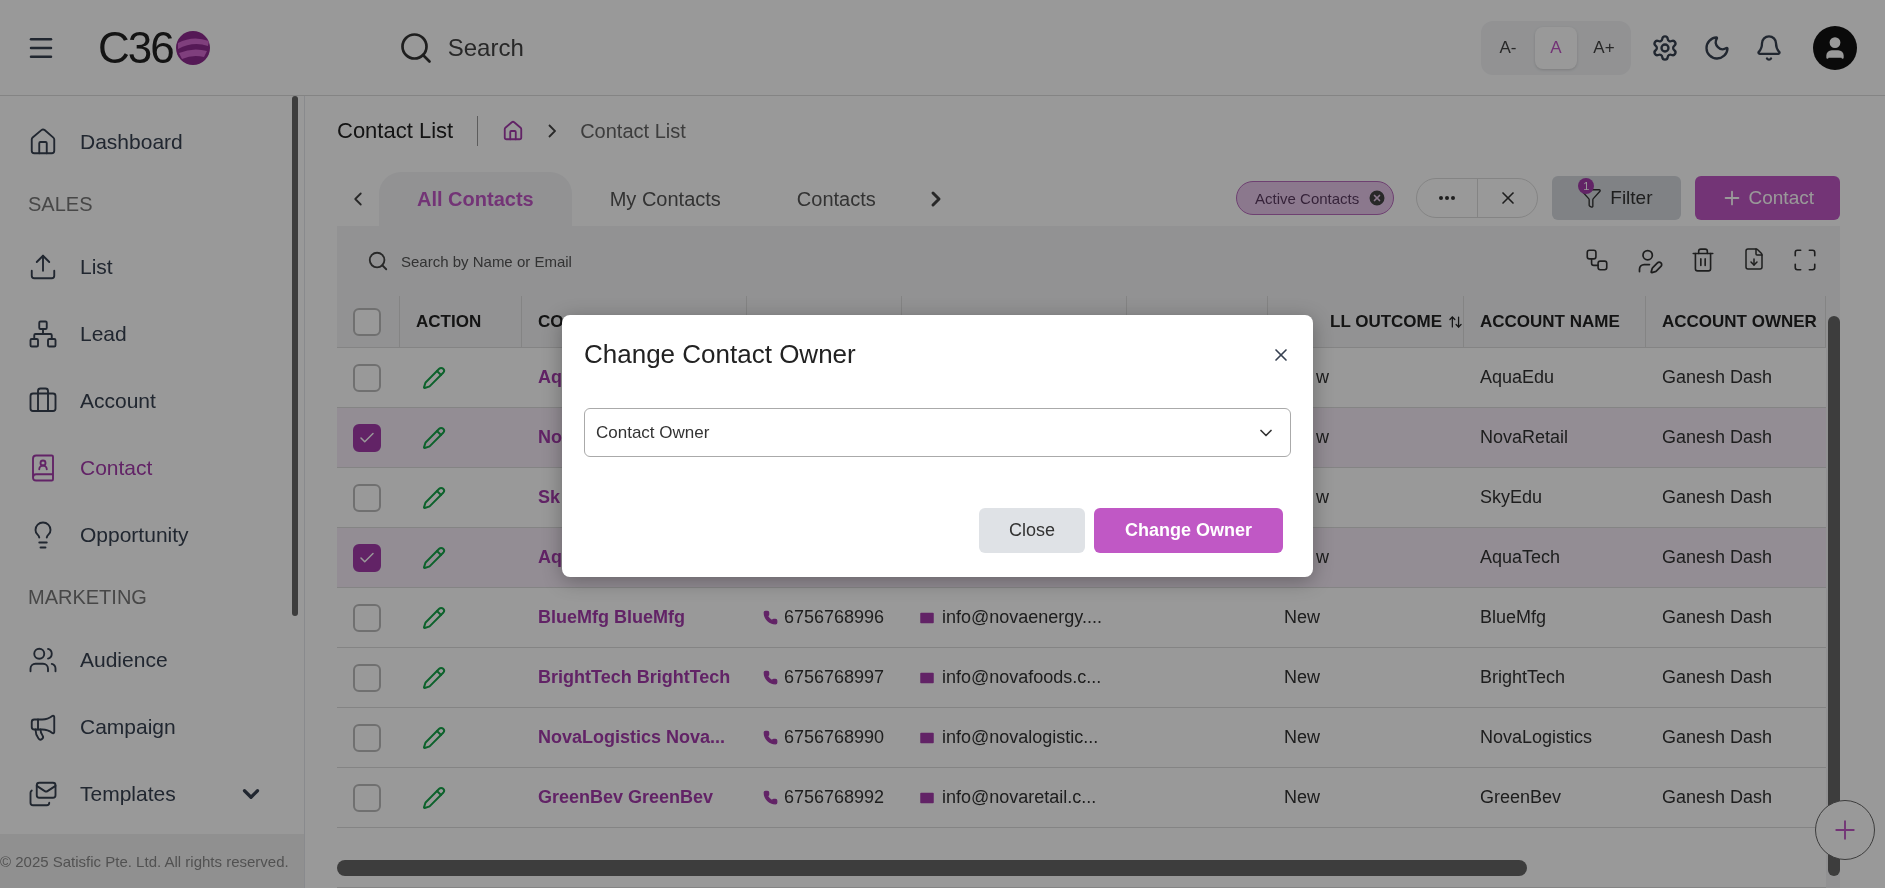 This screenshot has height=888, width=1885. Describe the element at coordinates (1517, 377) in the screenshot. I see `account-name-text: AquaEdu` at that location.